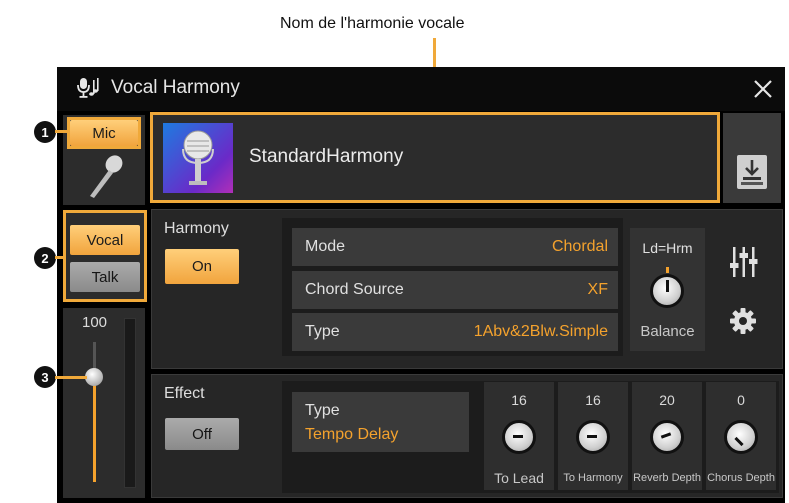 The height and width of the screenshot is (503, 789). What do you see at coordinates (184, 393) in the screenshot?
I see `effect-label: Effect` at bounding box center [184, 393].